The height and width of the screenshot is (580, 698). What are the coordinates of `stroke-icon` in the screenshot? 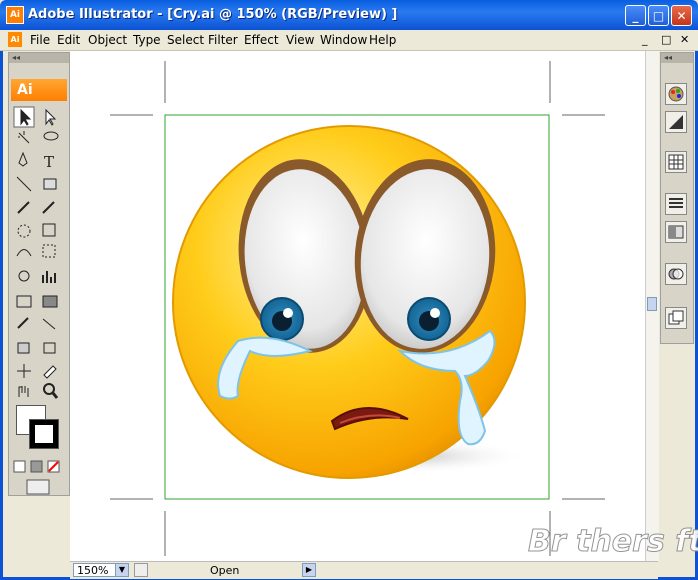 It's located at (676, 203).